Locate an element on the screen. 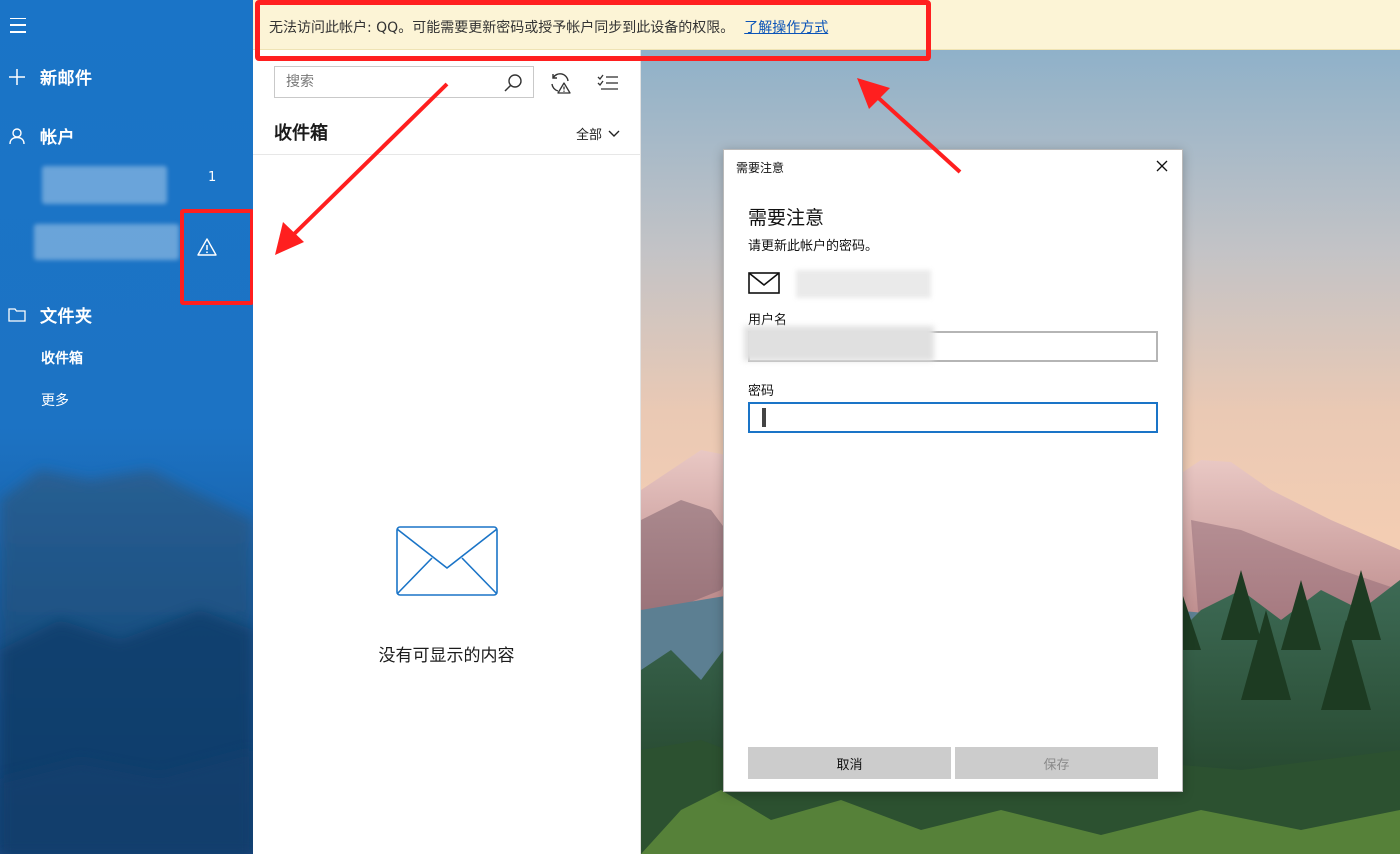 Image resolution: width=1400 pixels, height=854 pixels. account-email-redacted is located at coordinates (863, 284).